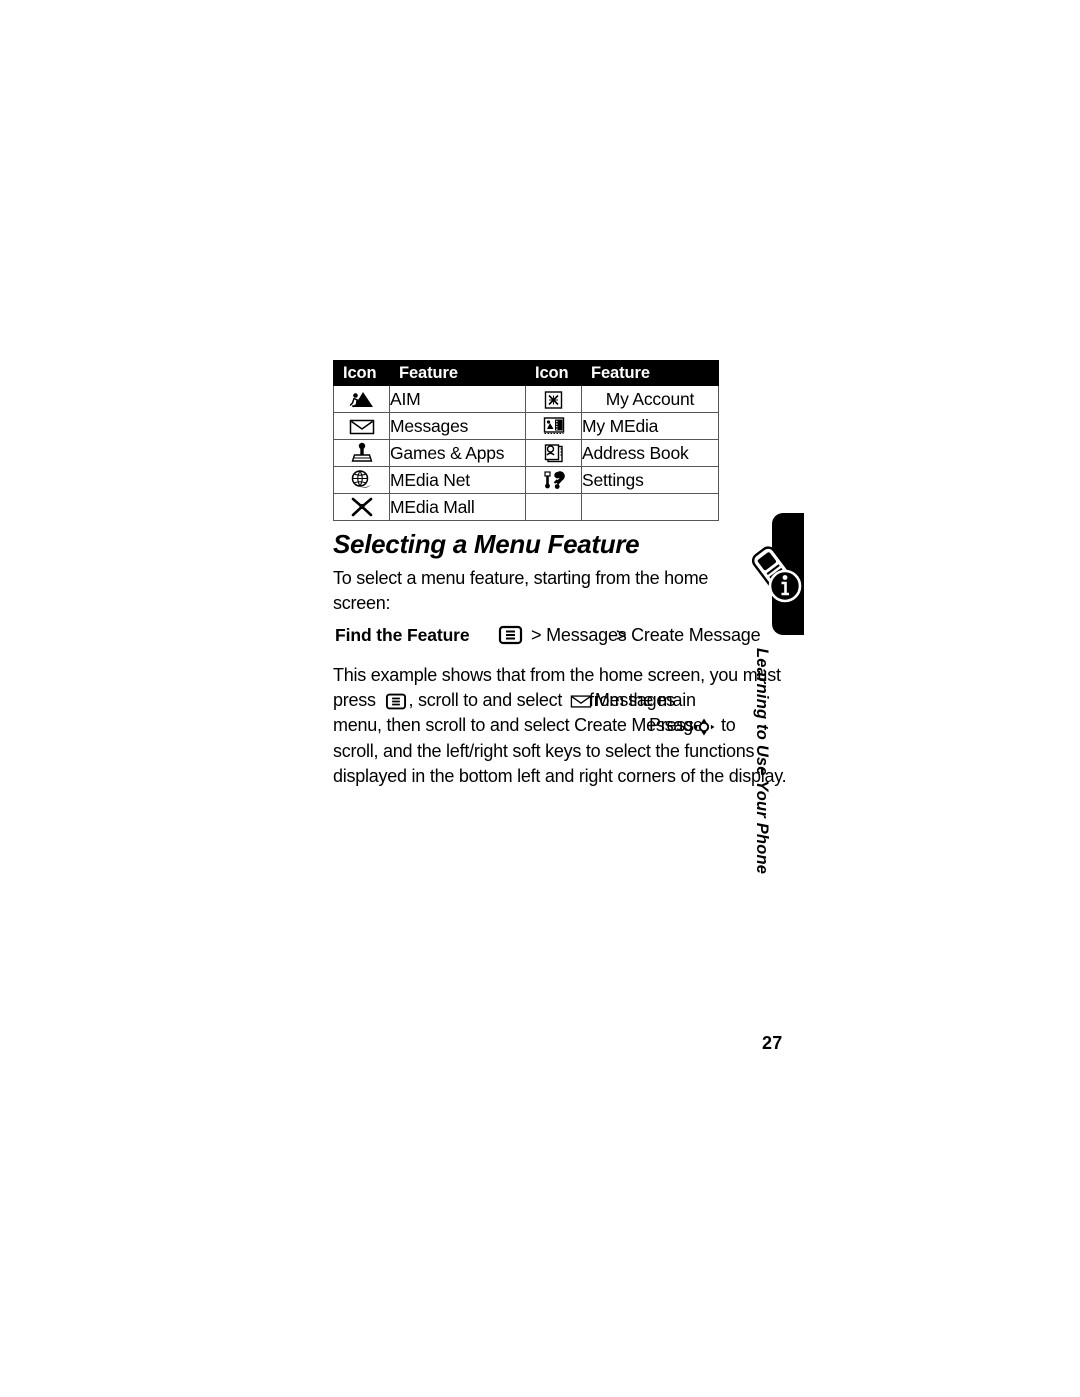 This screenshot has height=1397, width=1080. I want to click on media-net-globe-icon, so click(361, 480).